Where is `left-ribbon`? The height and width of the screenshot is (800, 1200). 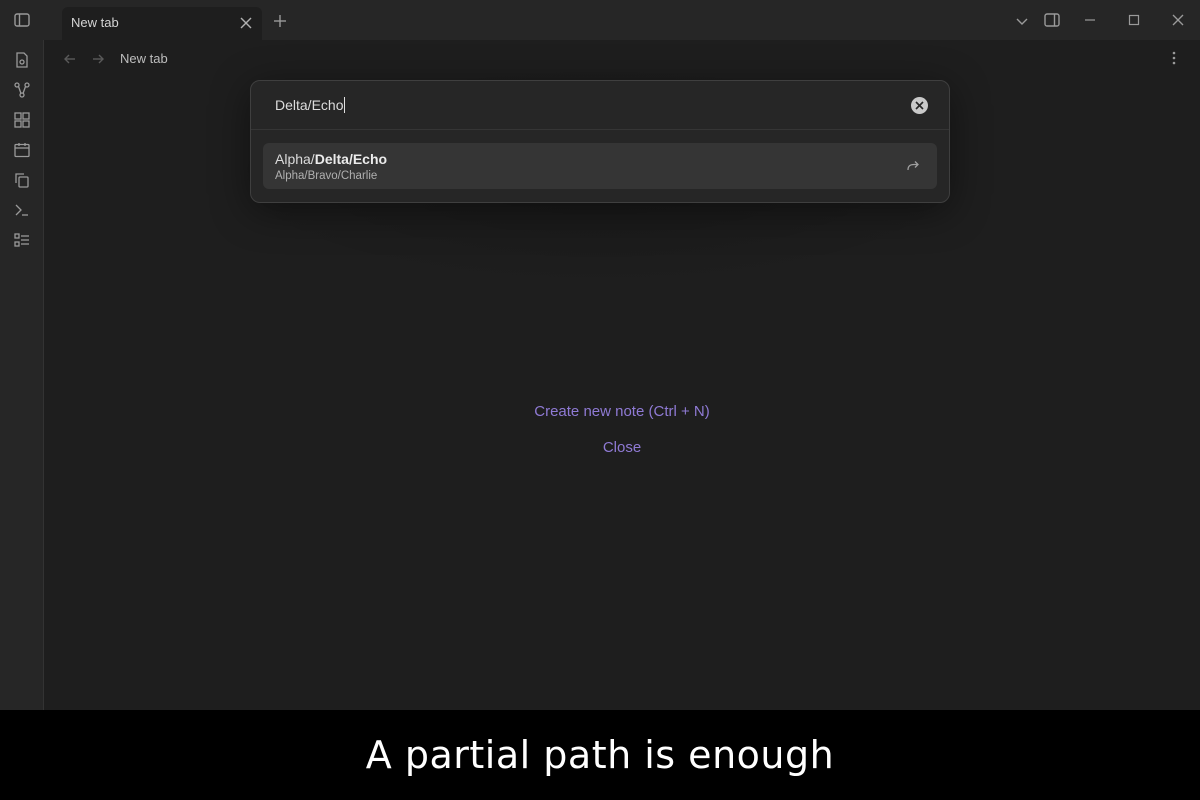
left-ribbon is located at coordinates (22, 375).